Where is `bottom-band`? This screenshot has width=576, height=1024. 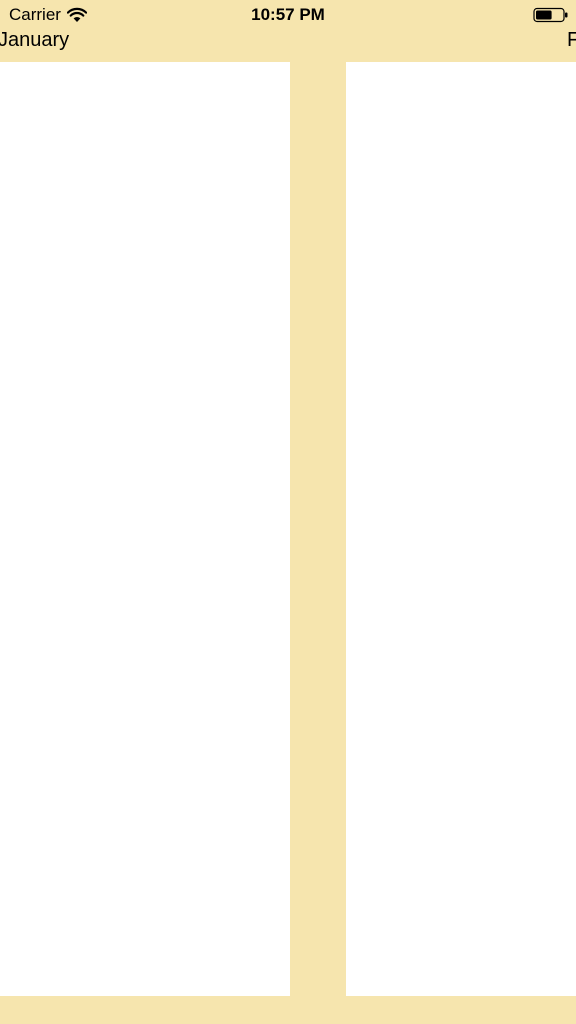
bottom-band is located at coordinates (288, 1010).